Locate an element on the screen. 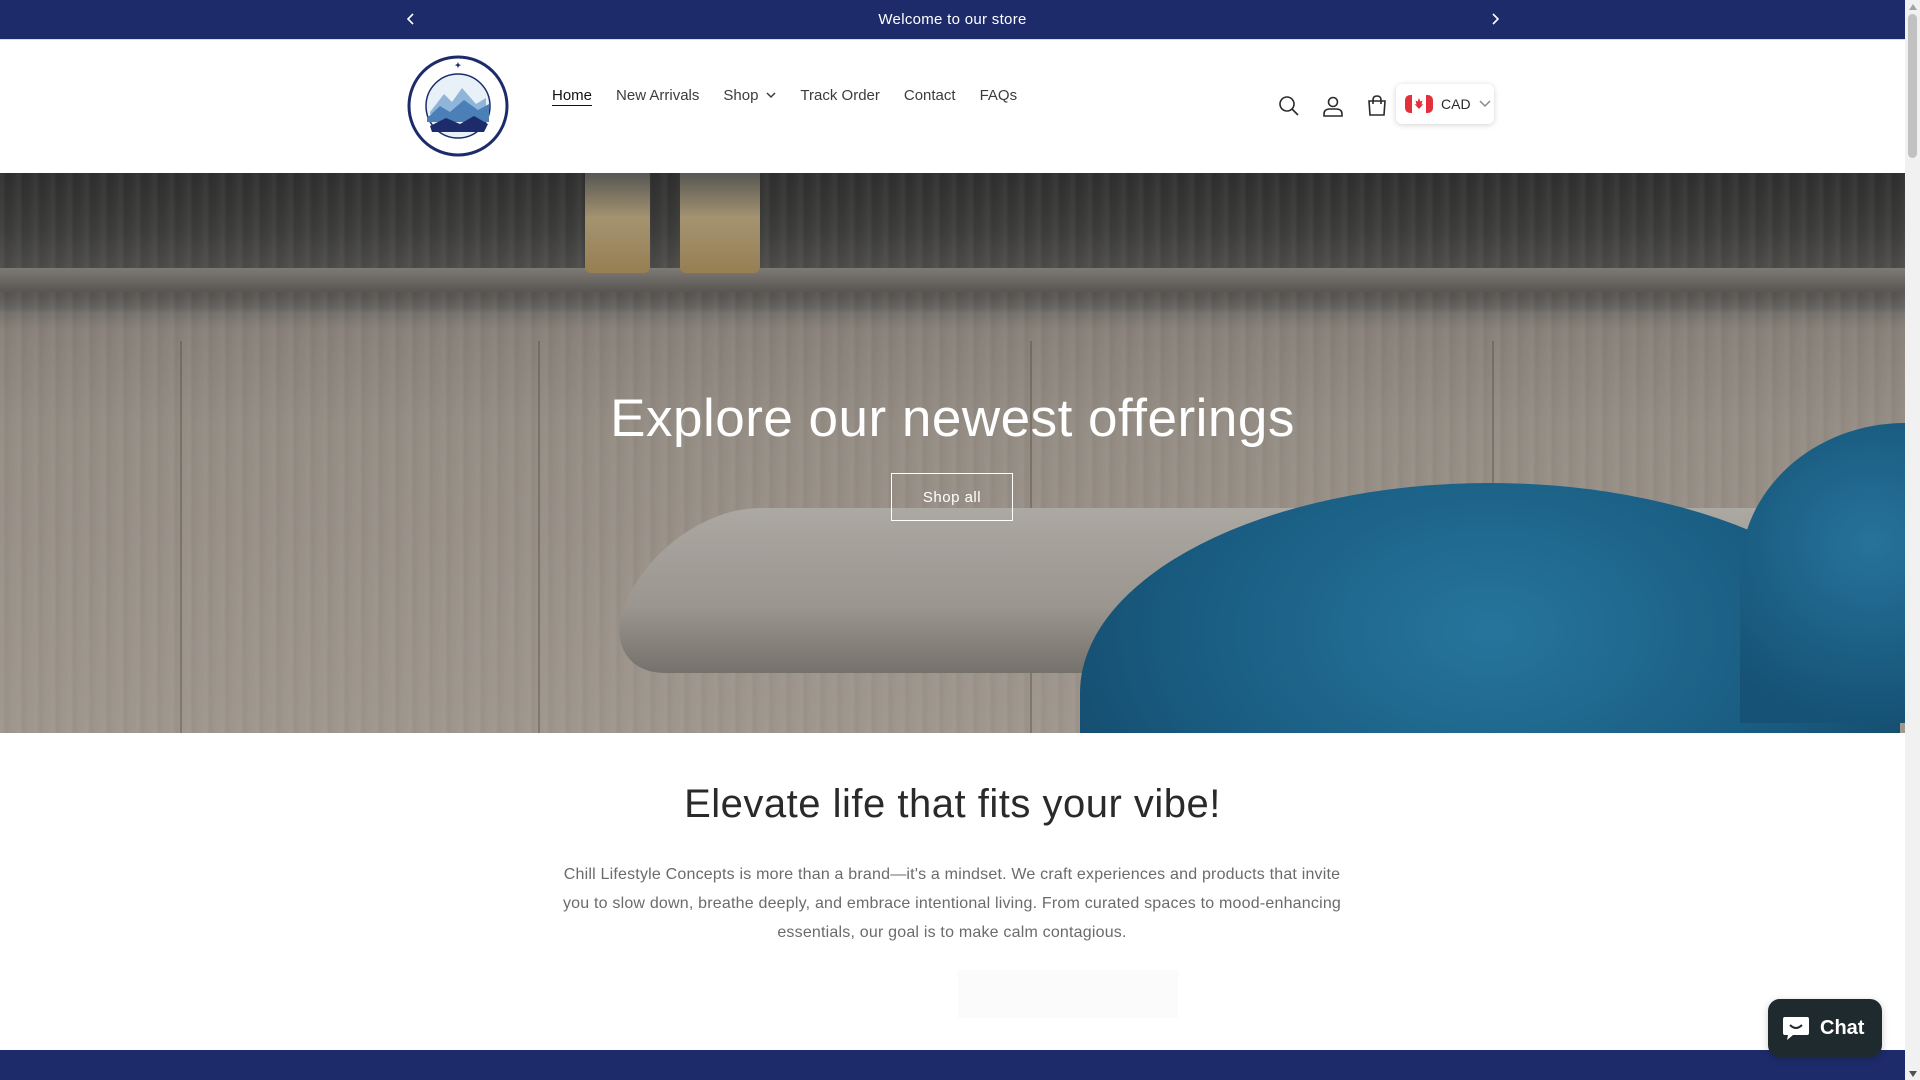 The height and width of the screenshot is (1080, 1920). nav-item-faqs: FAQs is located at coordinates (999, 95).